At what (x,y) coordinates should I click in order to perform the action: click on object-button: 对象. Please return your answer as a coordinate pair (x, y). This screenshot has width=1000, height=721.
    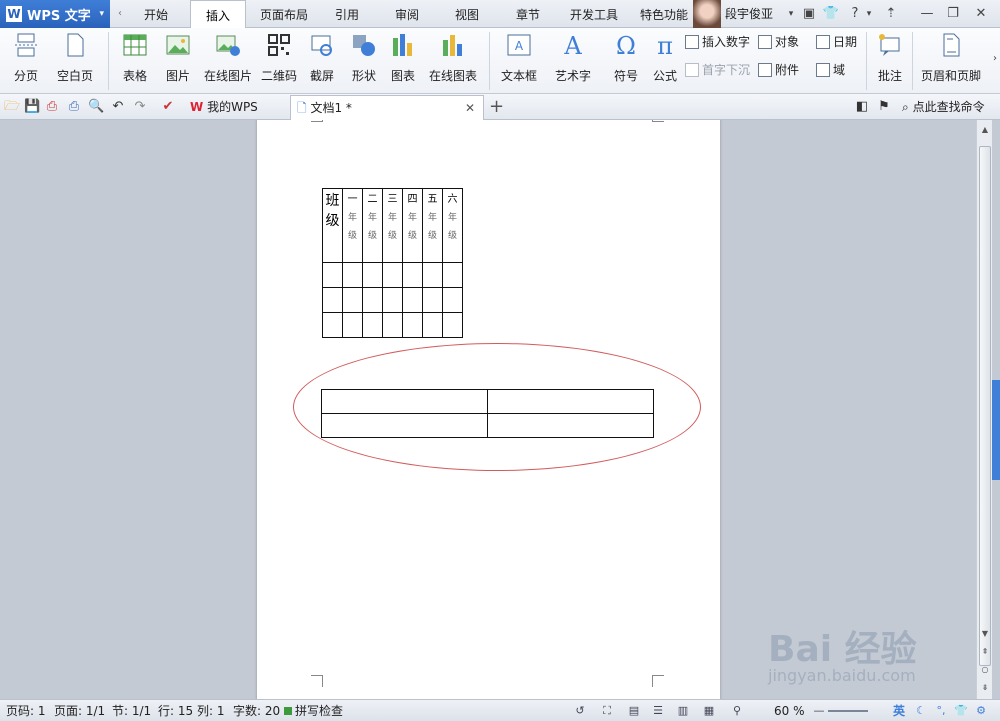
    Looking at the image, I should click on (778, 42).